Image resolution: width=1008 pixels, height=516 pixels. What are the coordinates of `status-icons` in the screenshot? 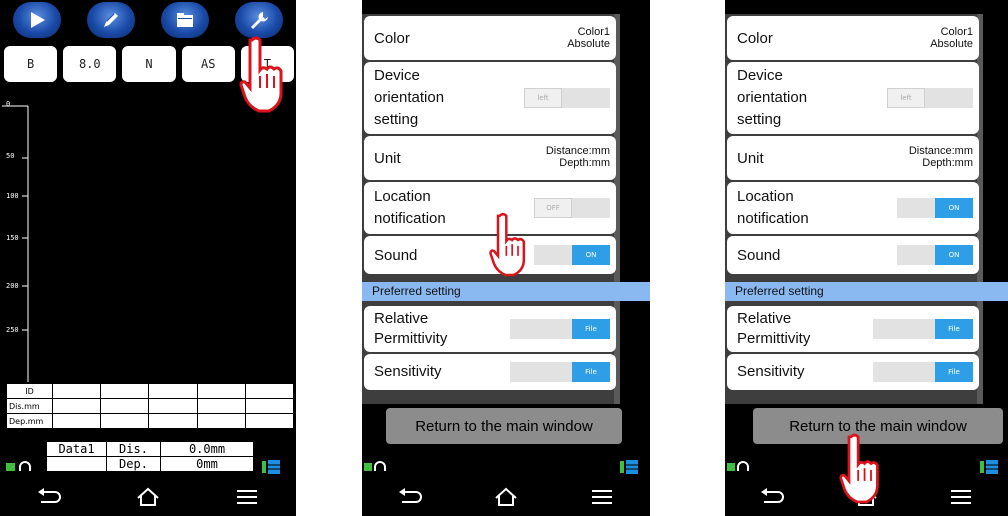 It's located at (143, 467).